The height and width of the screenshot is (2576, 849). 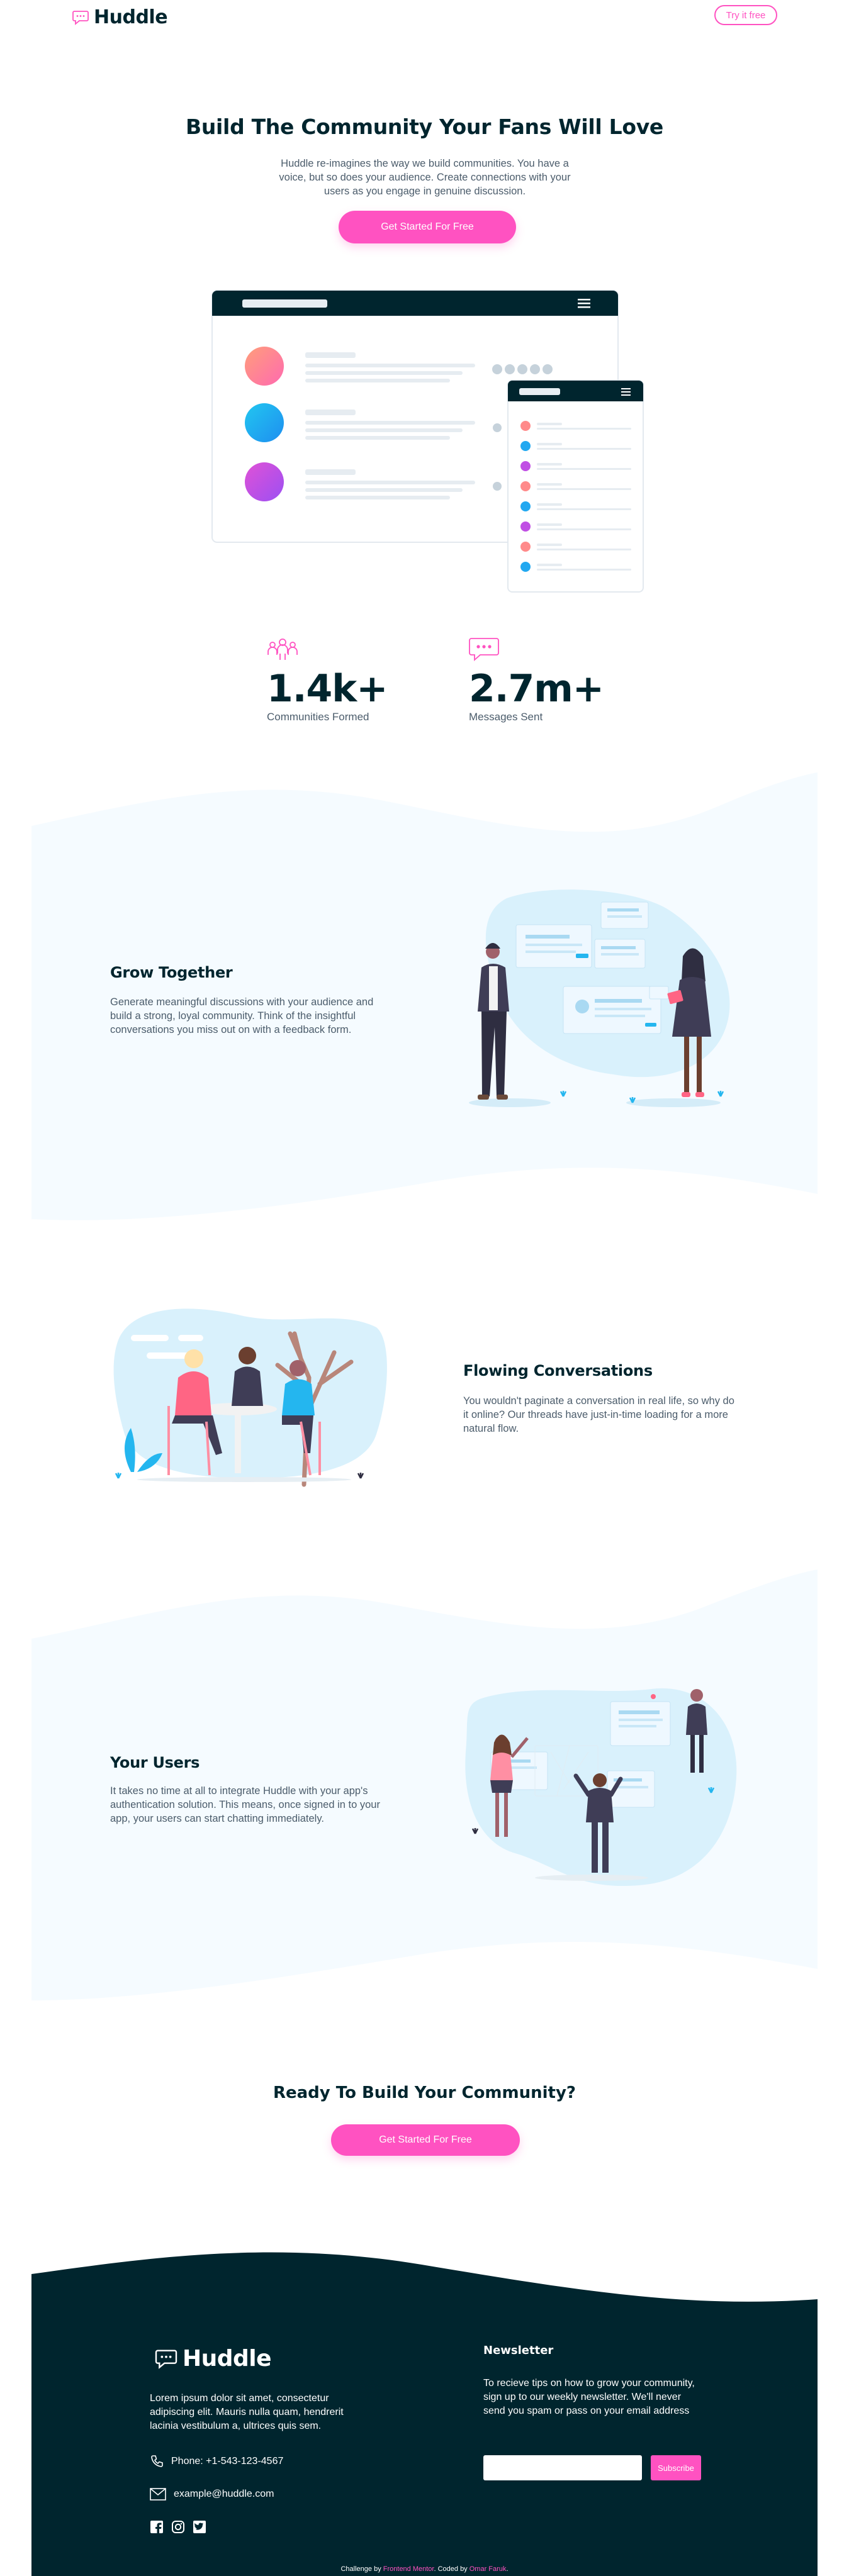 I want to click on cta-title: Ready To Build Your Community?, so click(x=424, y=2092).